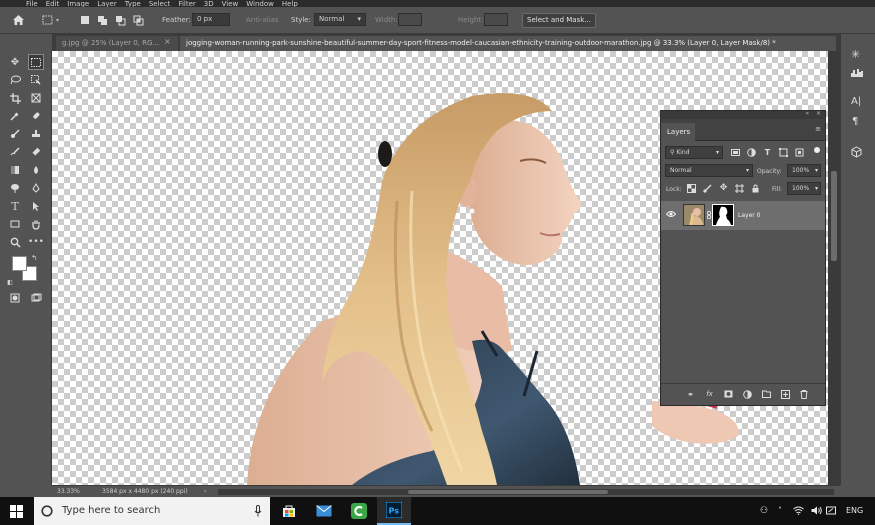  I want to click on object-selection-tool-icon, so click(36, 80).